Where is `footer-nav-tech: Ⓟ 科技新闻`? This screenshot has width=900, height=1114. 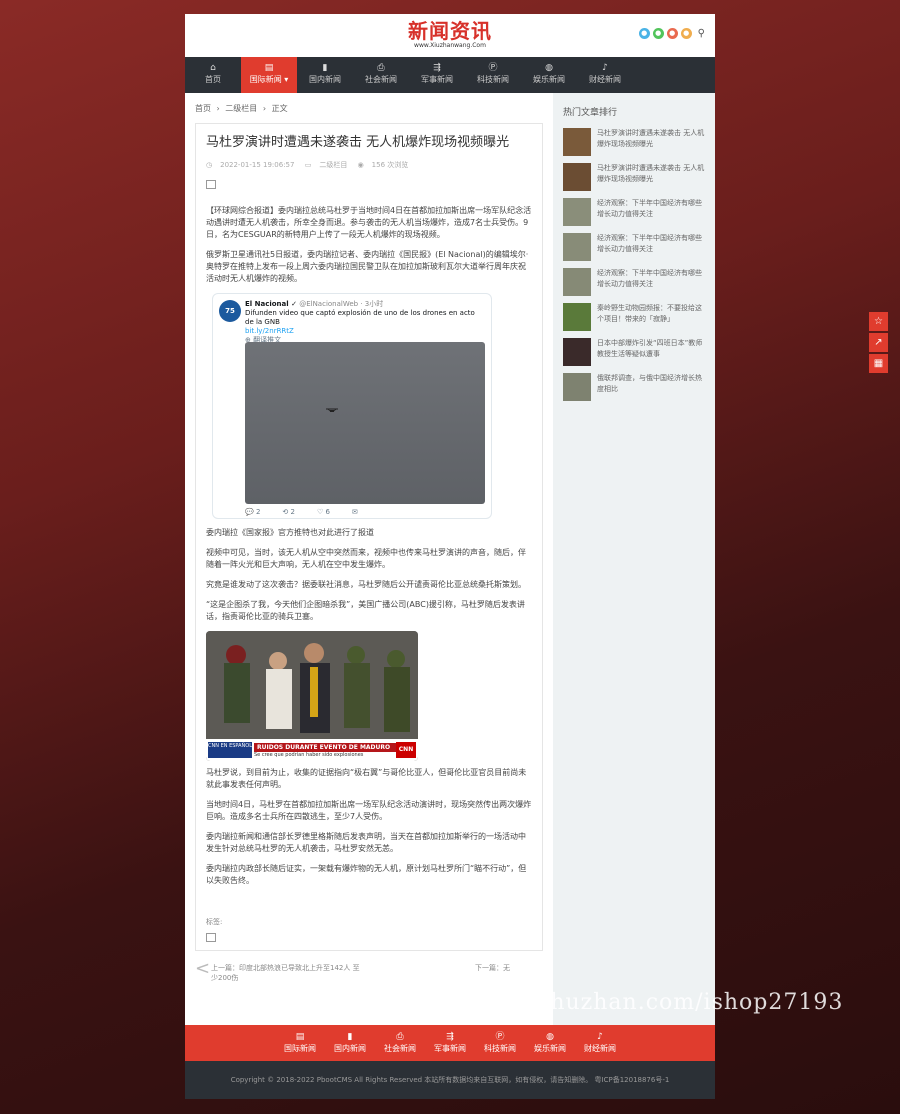
footer-nav-tech: Ⓟ 科技新闻 is located at coordinates (500, 1043).